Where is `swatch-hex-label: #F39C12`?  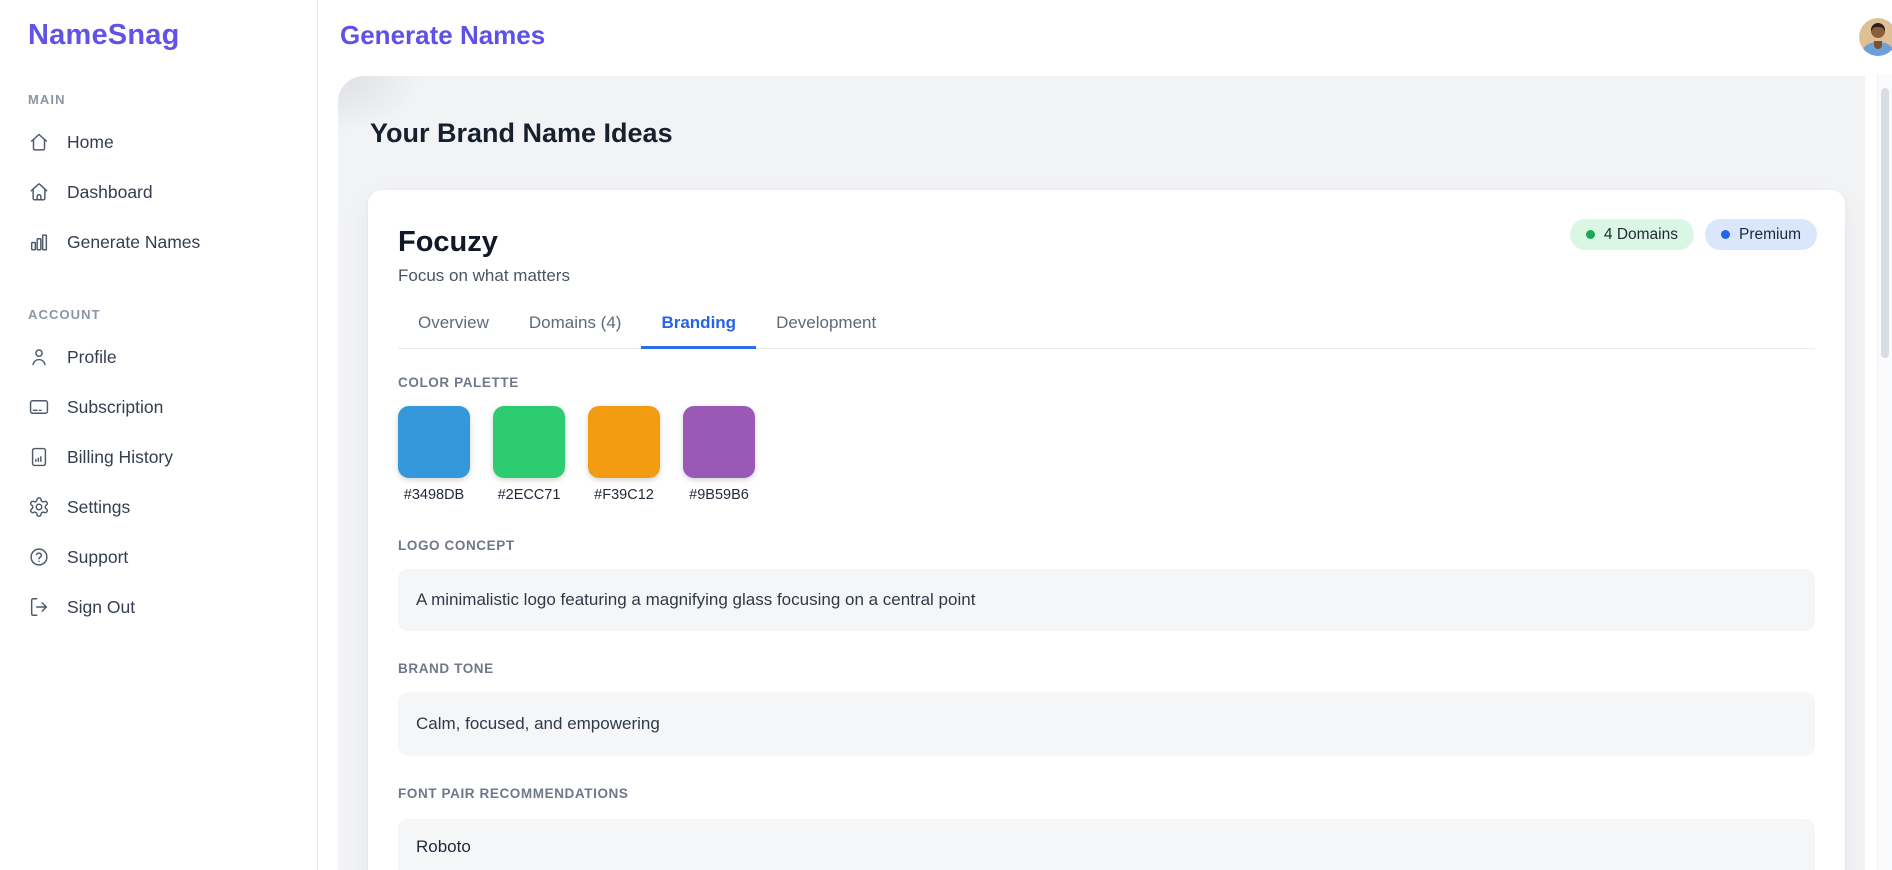 swatch-hex-label: #F39C12 is located at coordinates (624, 495).